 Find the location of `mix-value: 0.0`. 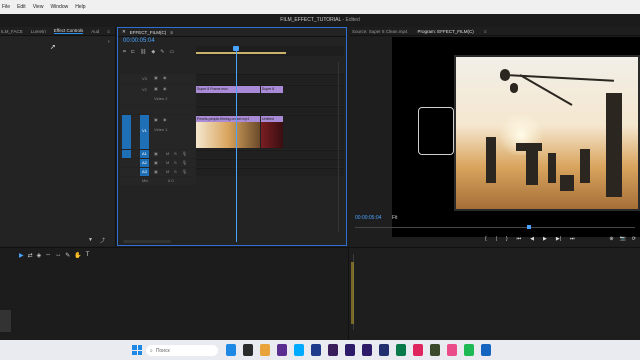

mix-value: 0.0 is located at coordinates (171, 180).